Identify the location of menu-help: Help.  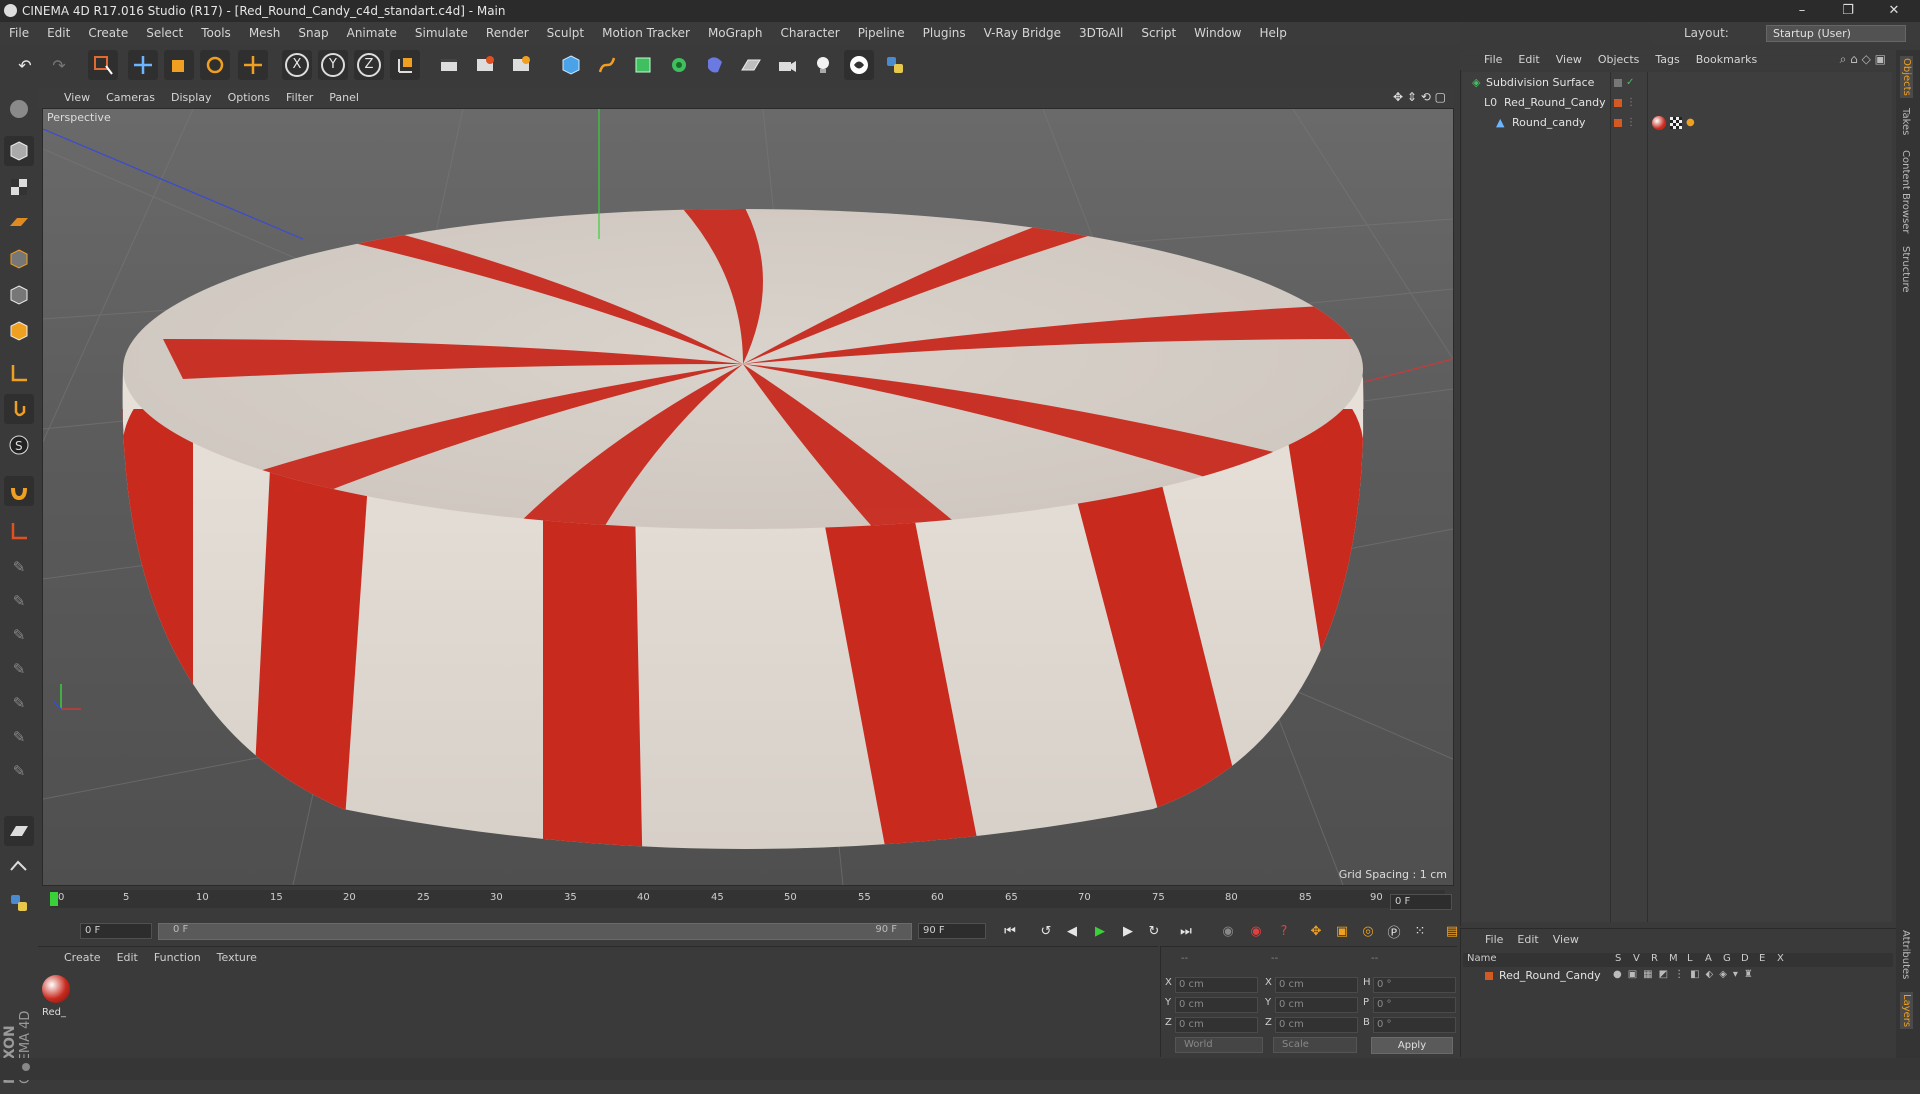
(1272, 33).